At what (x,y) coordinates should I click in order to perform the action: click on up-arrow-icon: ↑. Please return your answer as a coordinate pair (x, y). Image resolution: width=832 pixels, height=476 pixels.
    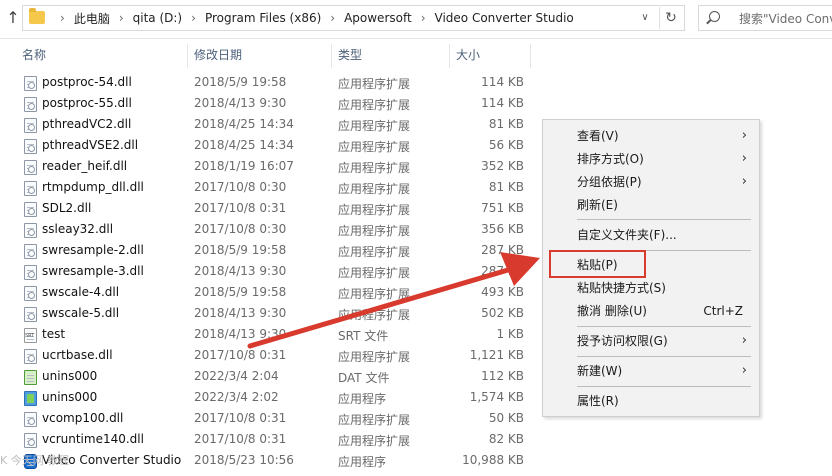
    Looking at the image, I should click on (13, 18).